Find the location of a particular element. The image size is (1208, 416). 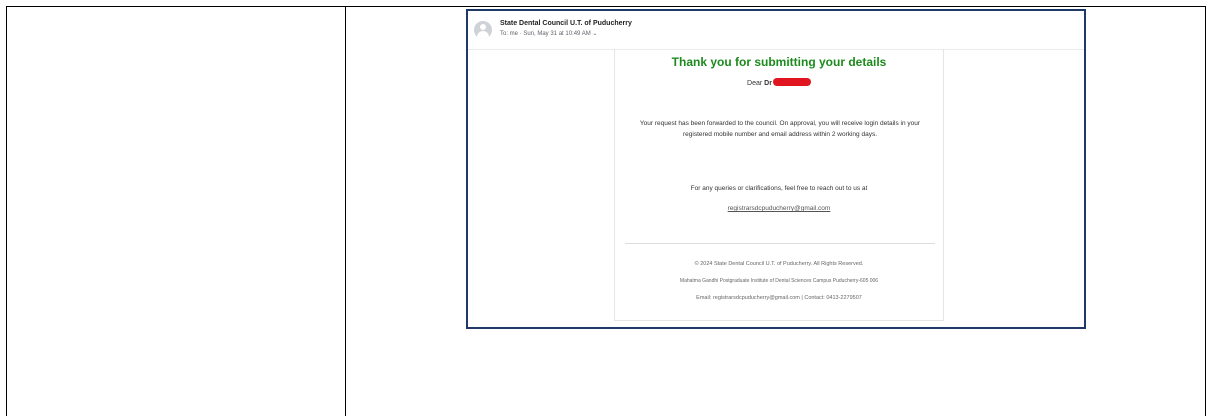

email-meta-text: To: me · Sun, May 31 at 10:49 AM is located at coordinates (545, 34).